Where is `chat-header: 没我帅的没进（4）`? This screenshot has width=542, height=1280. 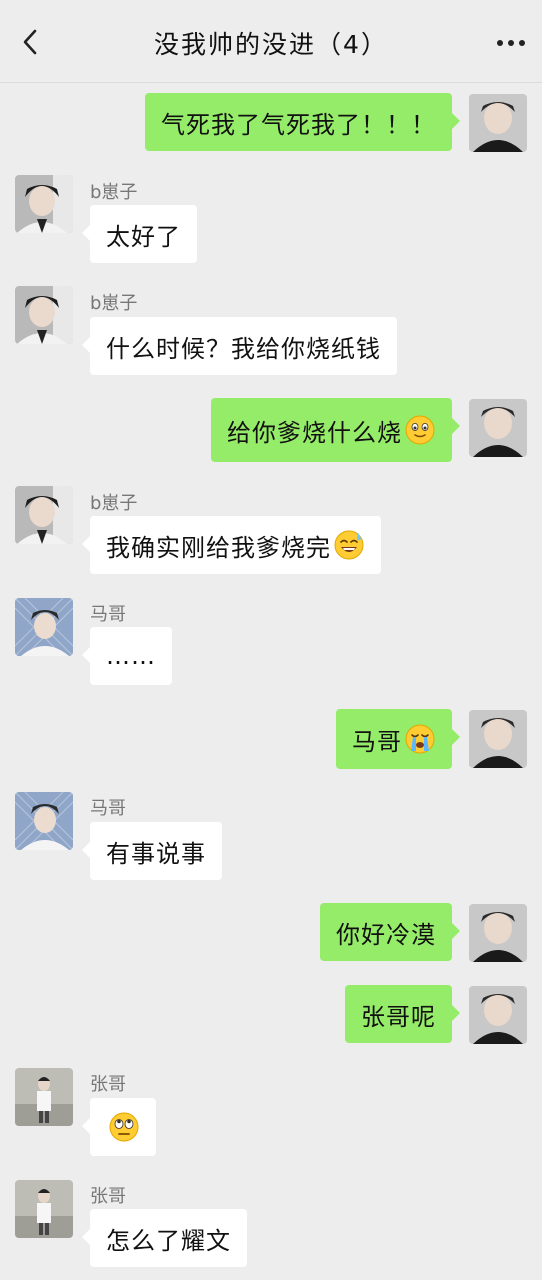 chat-header: 没我帅的没进（4） is located at coordinates (271, 41).